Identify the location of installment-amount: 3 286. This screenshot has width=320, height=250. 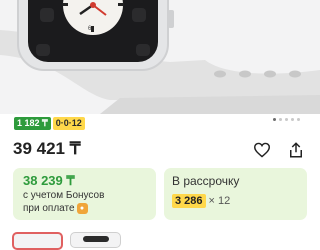
(189, 201).